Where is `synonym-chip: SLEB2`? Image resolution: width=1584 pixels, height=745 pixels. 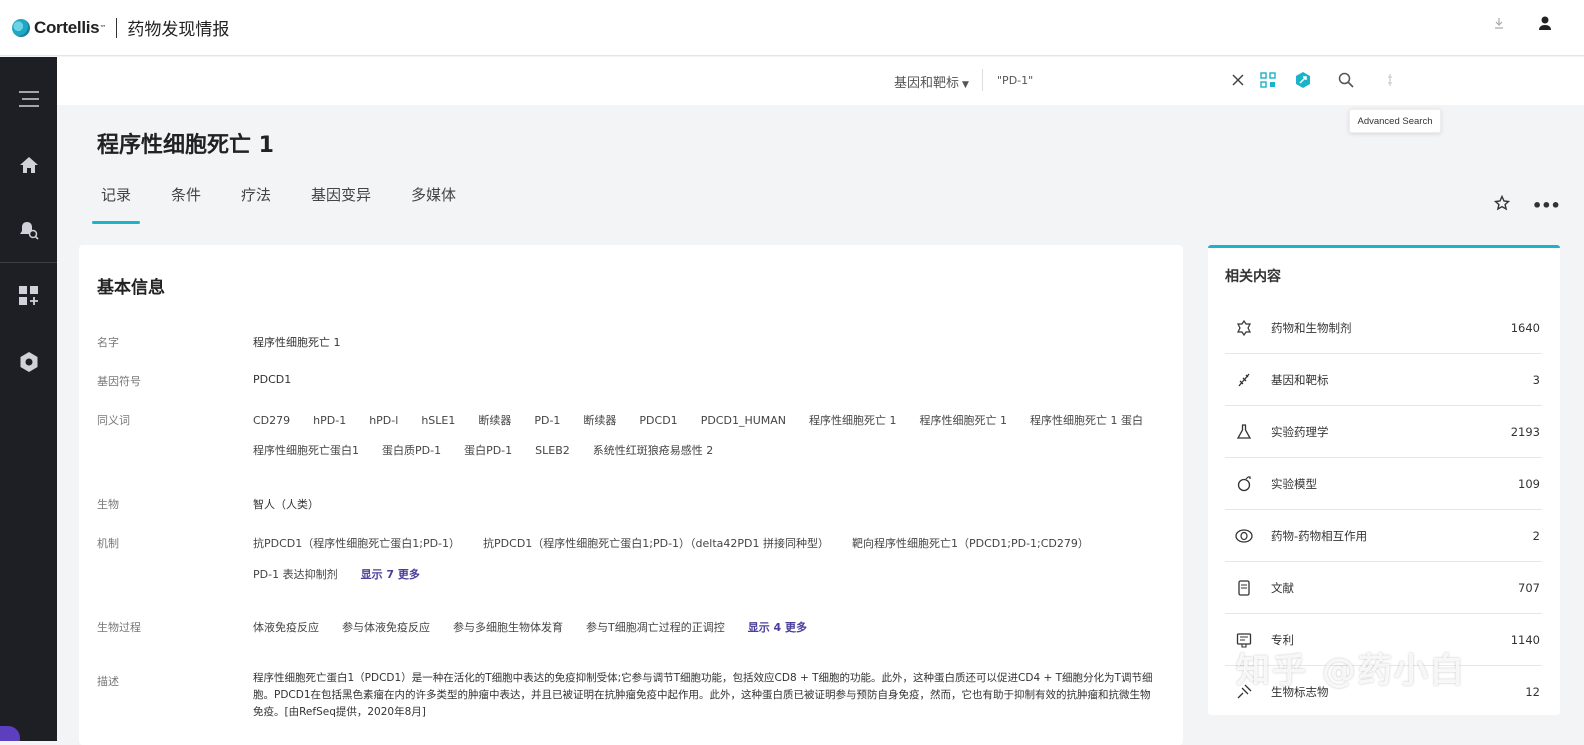
synonym-chip: SLEB2 is located at coordinates (552, 450).